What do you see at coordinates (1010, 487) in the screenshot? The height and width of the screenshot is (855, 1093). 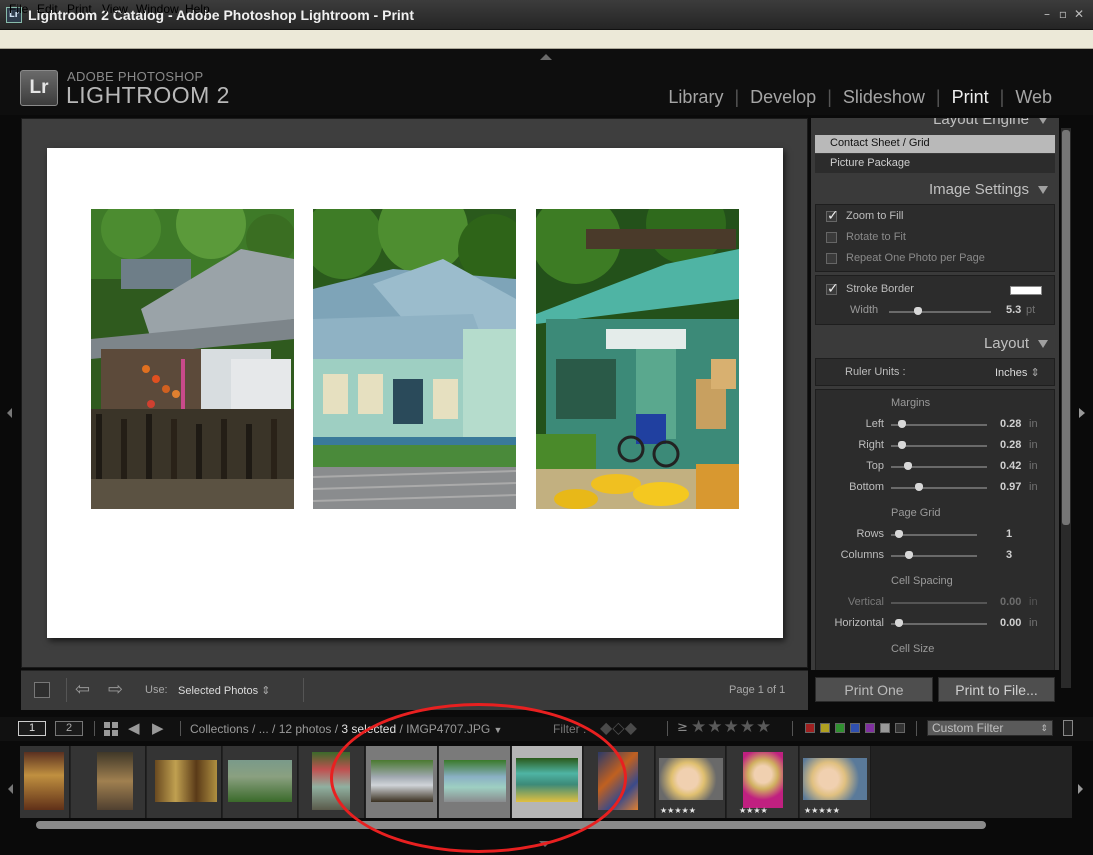 I see `margin-bottom-value: 0.97` at bounding box center [1010, 487].